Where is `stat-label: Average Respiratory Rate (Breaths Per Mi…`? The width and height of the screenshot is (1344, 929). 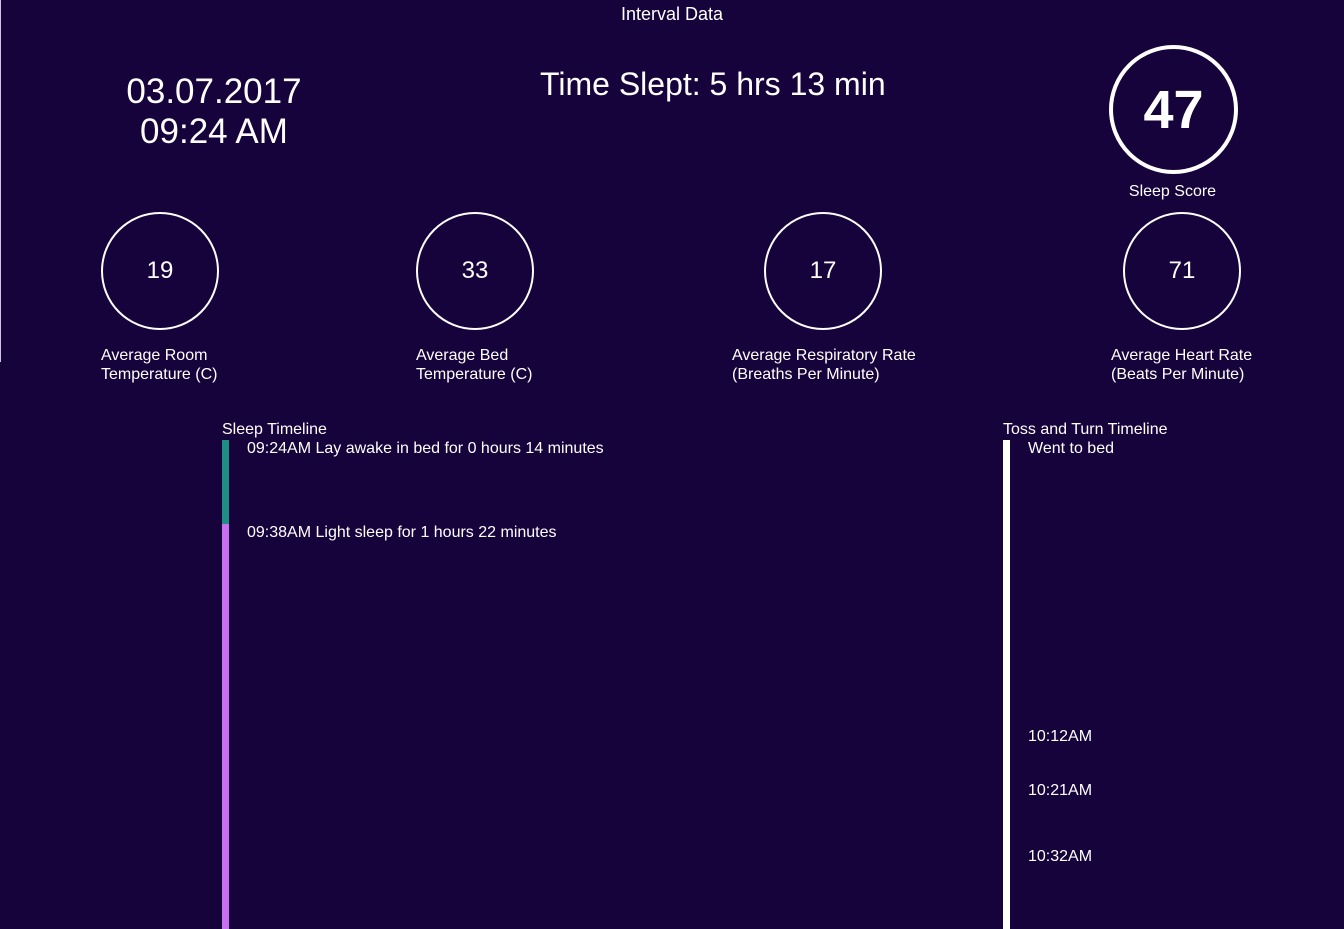 stat-label: Average Respiratory Rate (Breaths Per Mi… is located at coordinates (824, 365).